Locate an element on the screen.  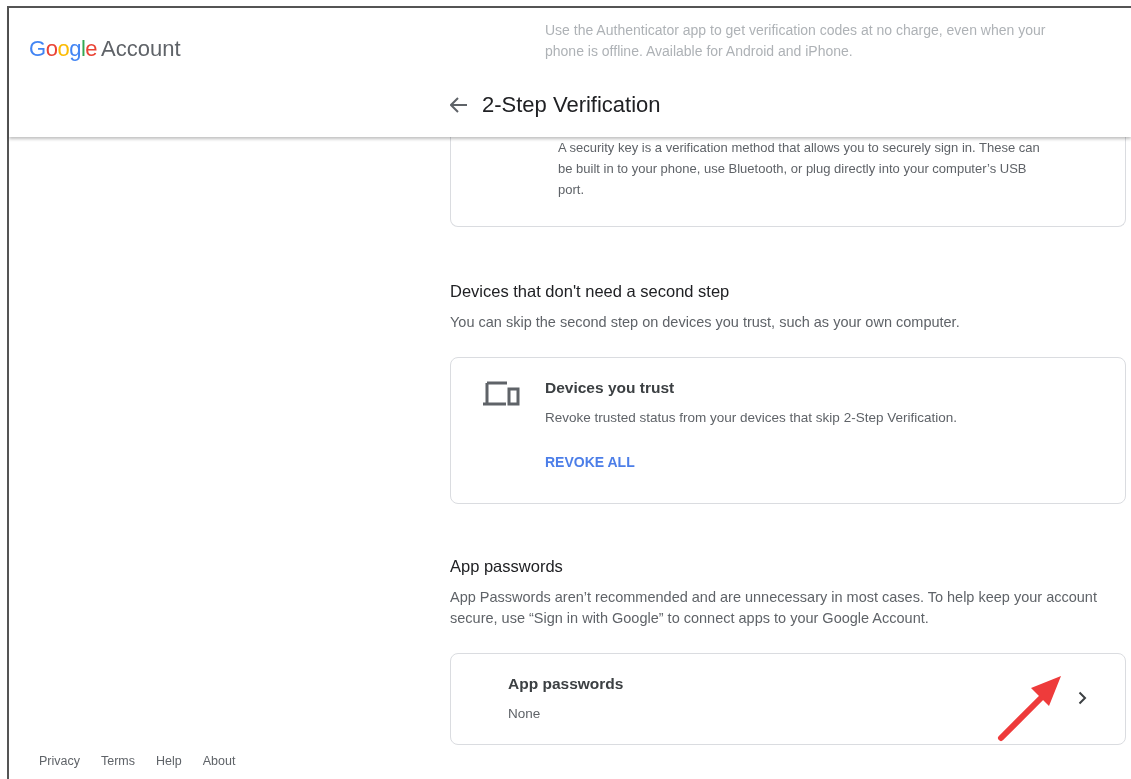
card-description: Revoke trusted status from your devices that skip 2-Step Verification. is located at coordinates (751, 418).